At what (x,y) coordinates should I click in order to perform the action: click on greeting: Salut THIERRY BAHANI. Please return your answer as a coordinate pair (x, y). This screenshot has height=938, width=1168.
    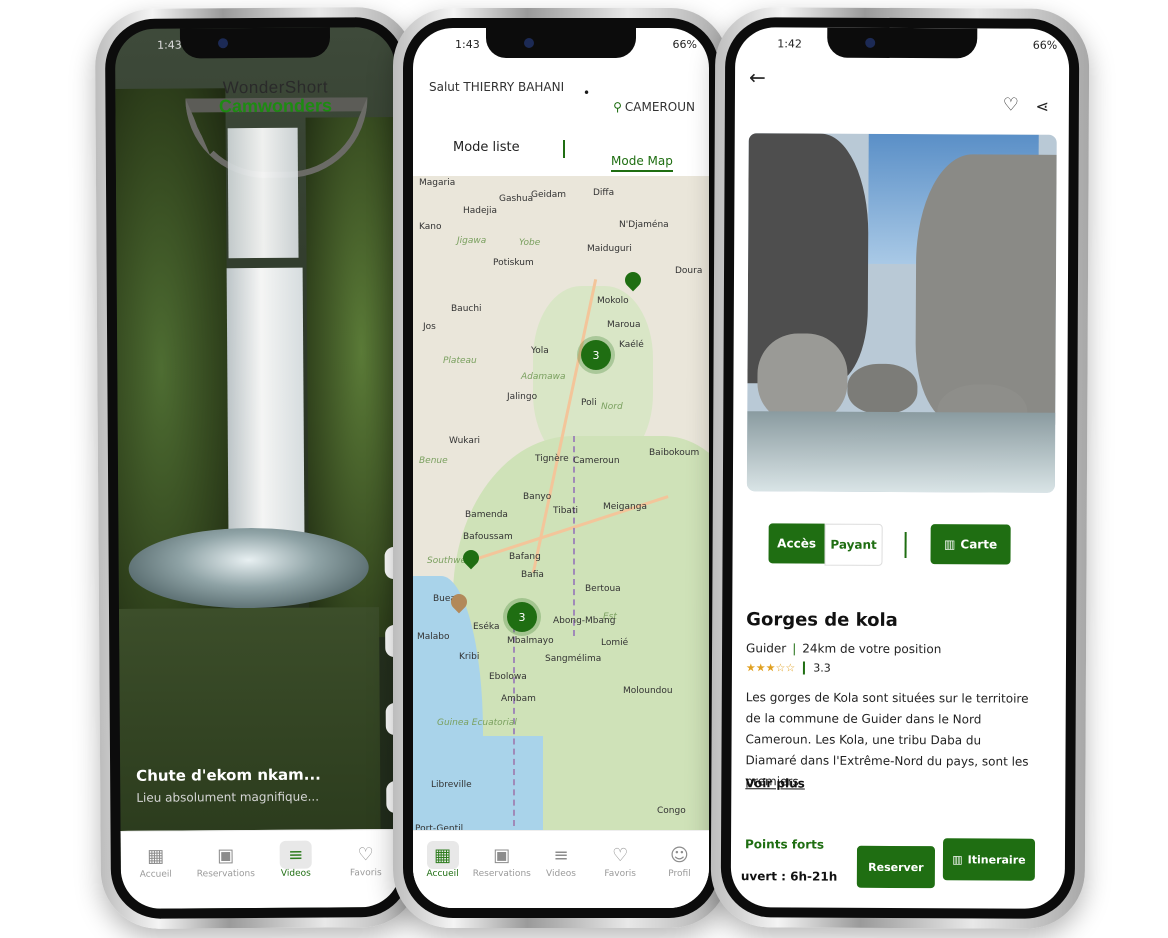
    Looking at the image, I should click on (497, 87).